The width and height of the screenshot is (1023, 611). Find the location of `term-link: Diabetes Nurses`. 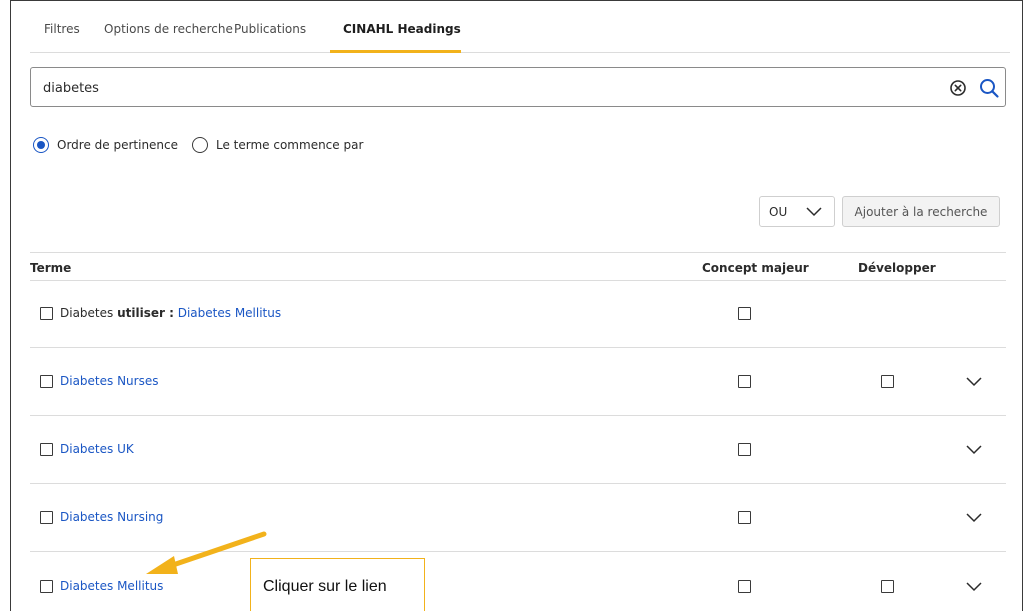

term-link: Diabetes Nurses is located at coordinates (109, 381).